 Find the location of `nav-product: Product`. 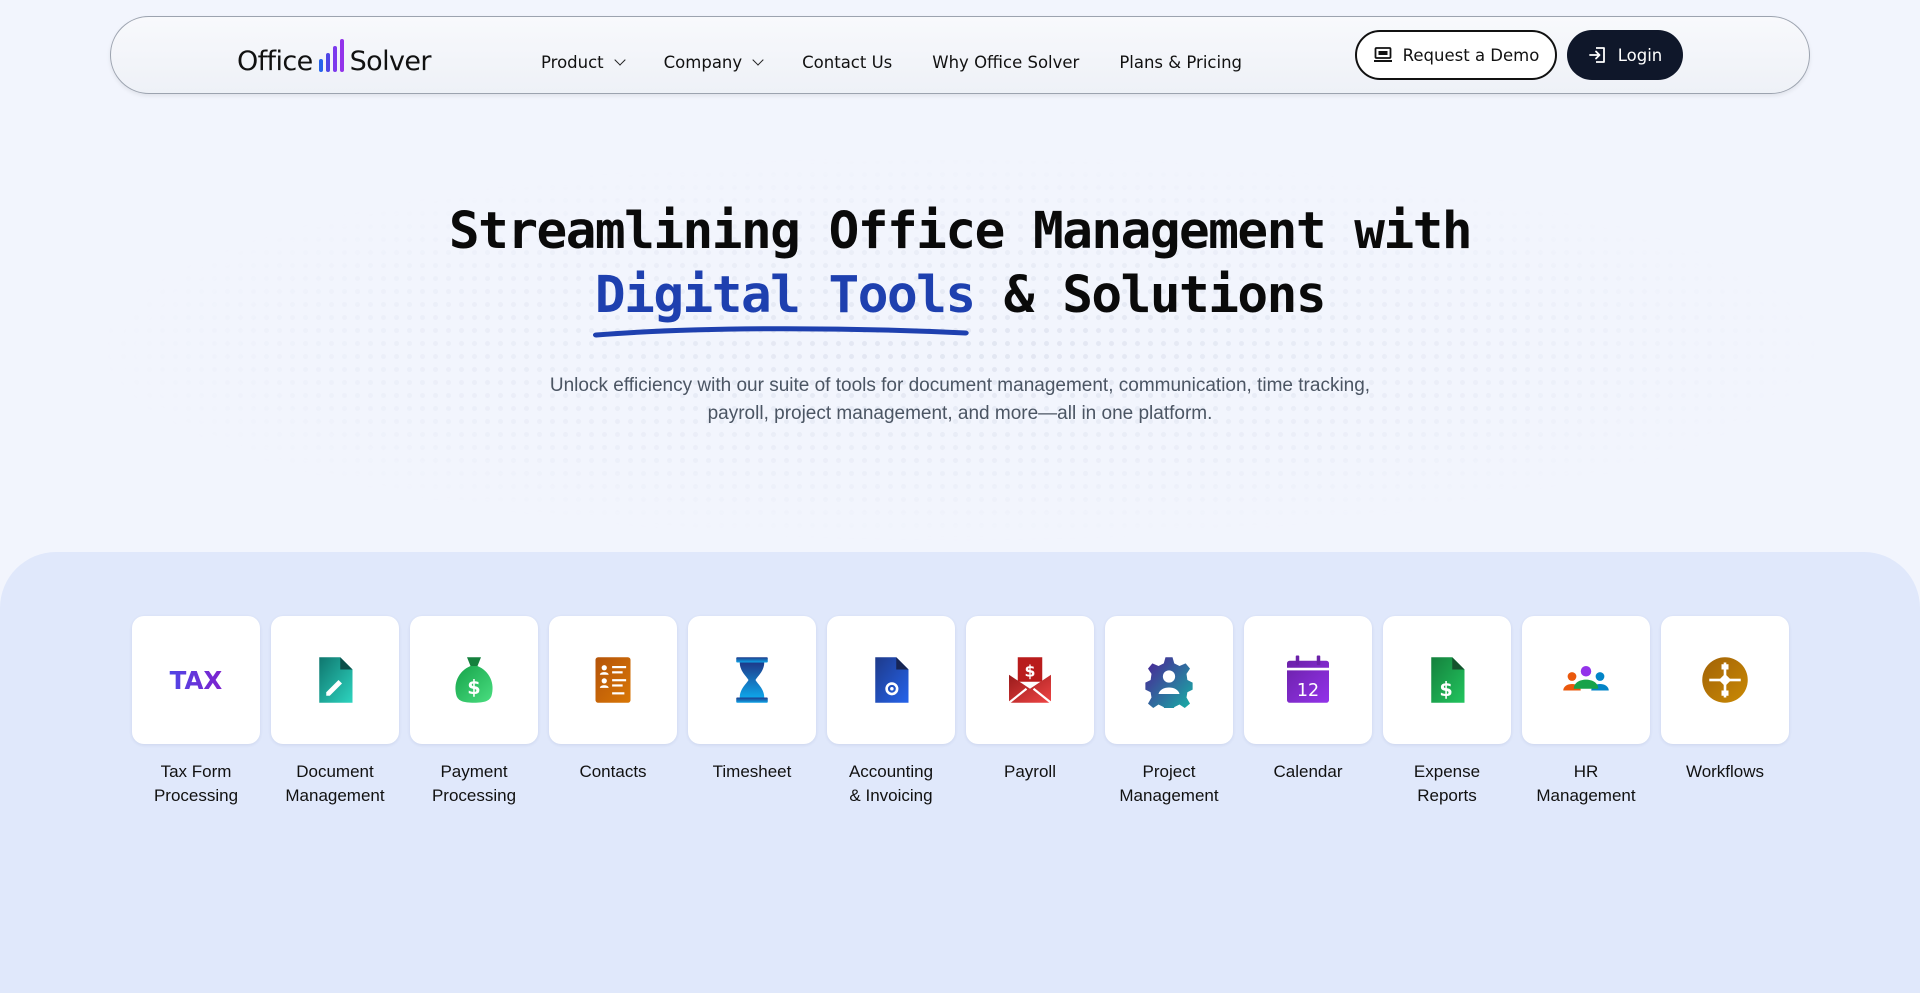

nav-product: Product is located at coordinates (583, 62).